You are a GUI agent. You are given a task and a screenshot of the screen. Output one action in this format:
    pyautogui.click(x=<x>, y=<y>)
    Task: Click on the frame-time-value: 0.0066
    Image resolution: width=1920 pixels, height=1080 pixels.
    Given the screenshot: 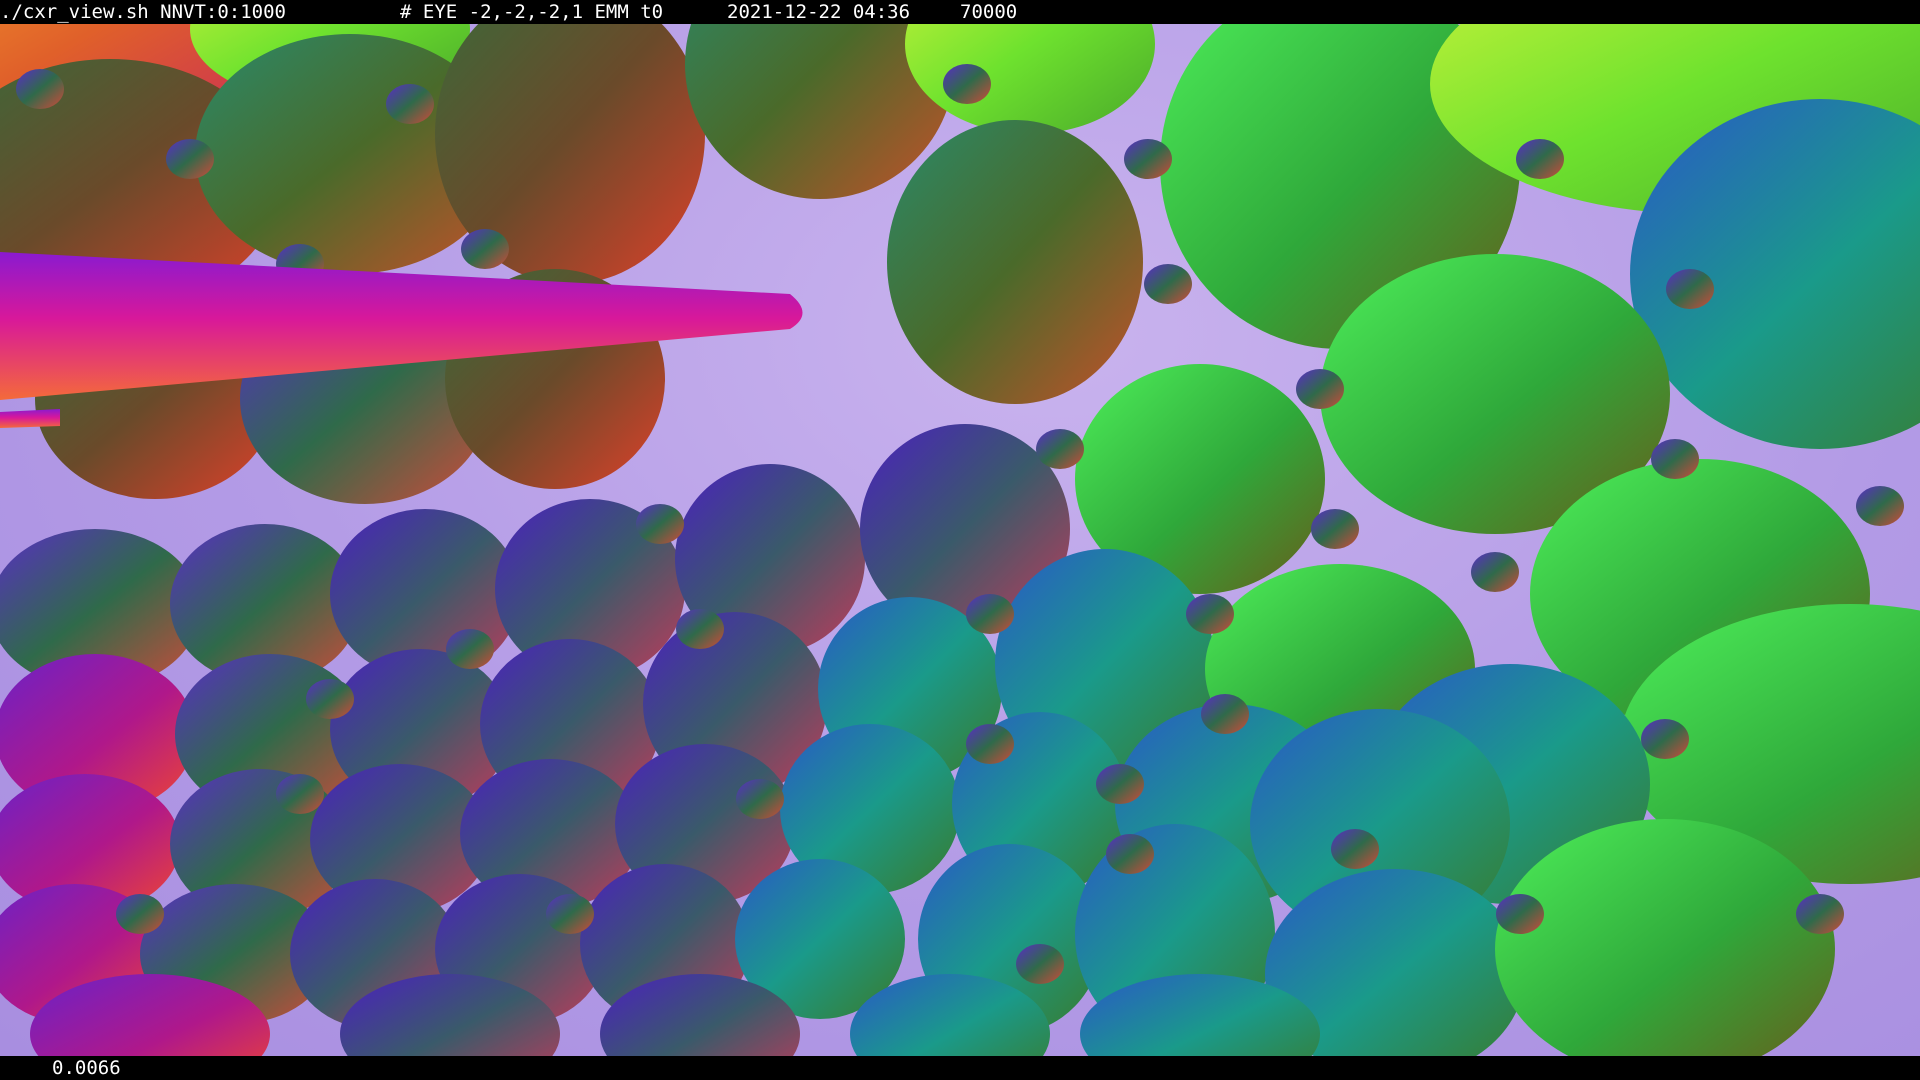 What is the action you would take?
    pyautogui.click(x=86, y=1068)
    